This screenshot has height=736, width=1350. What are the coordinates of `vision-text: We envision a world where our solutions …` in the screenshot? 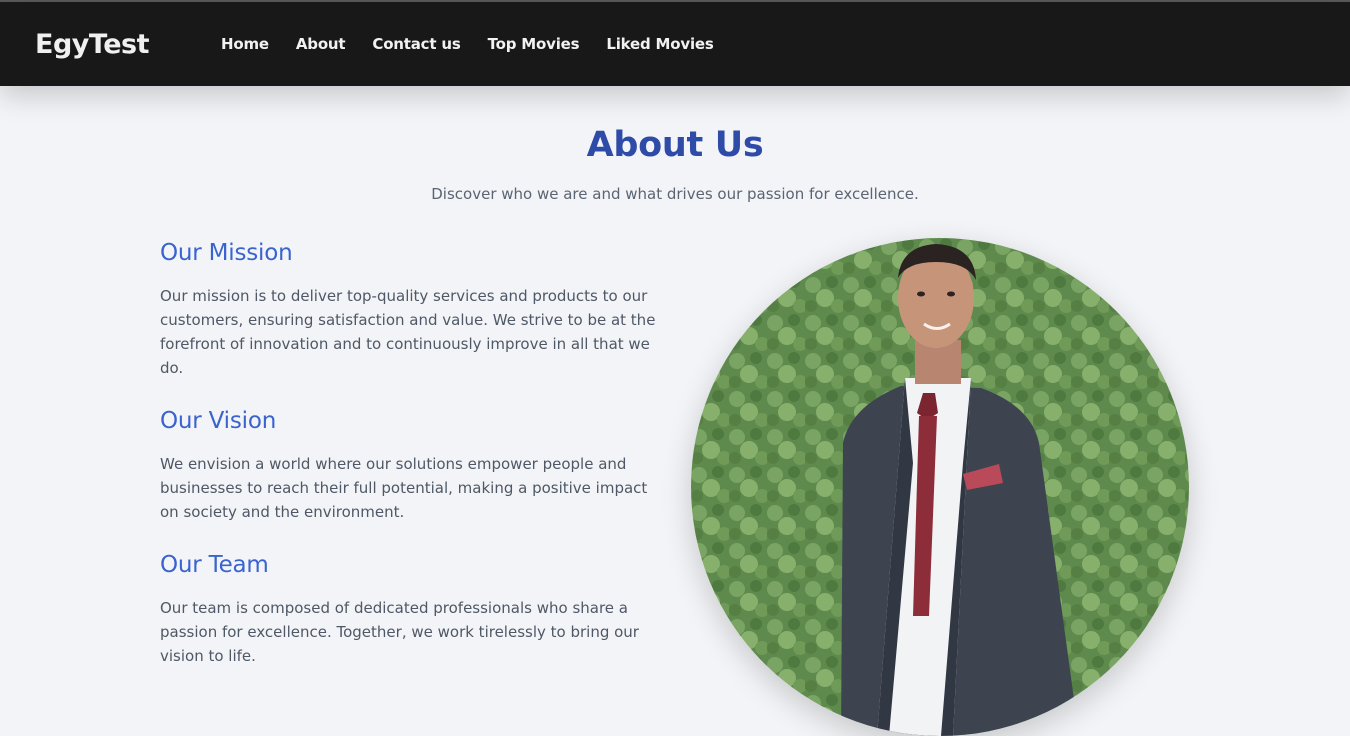 It's located at (404, 488).